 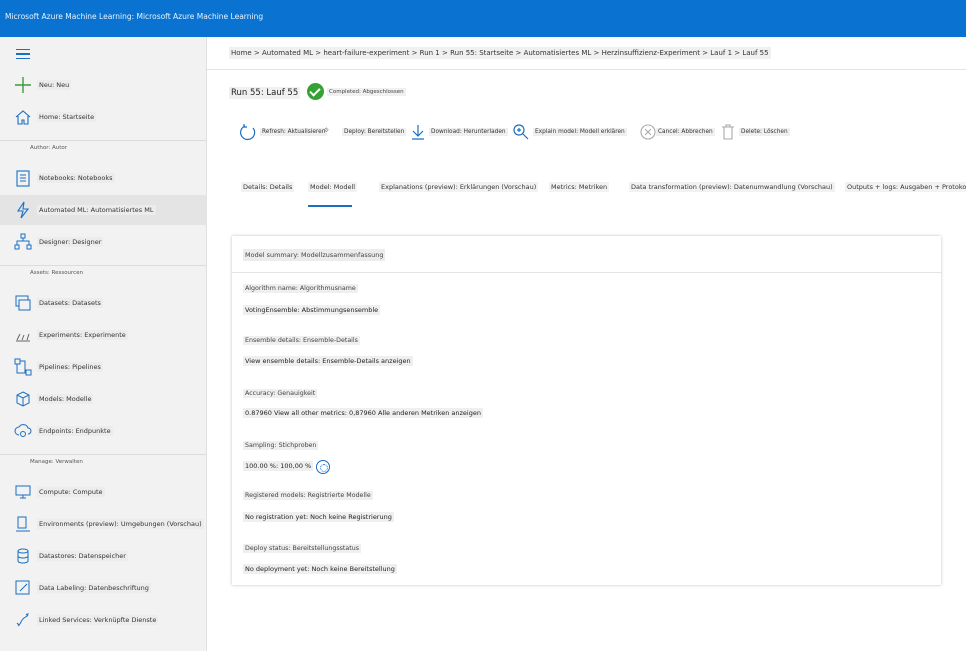 What do you see at coordinates (326, 130) in the screenshot?
I see `deploy-icon: ⟐` at bounding box center [326, 130].